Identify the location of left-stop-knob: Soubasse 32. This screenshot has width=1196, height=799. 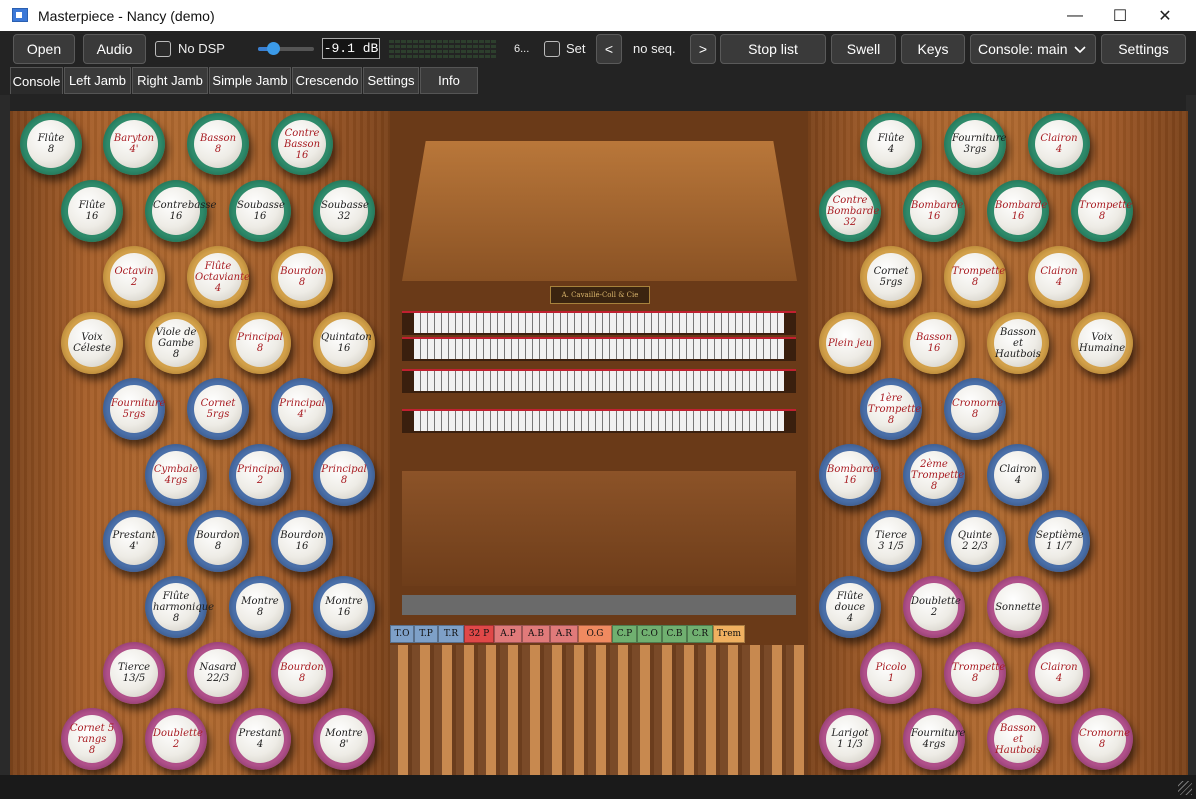
(344, 211).